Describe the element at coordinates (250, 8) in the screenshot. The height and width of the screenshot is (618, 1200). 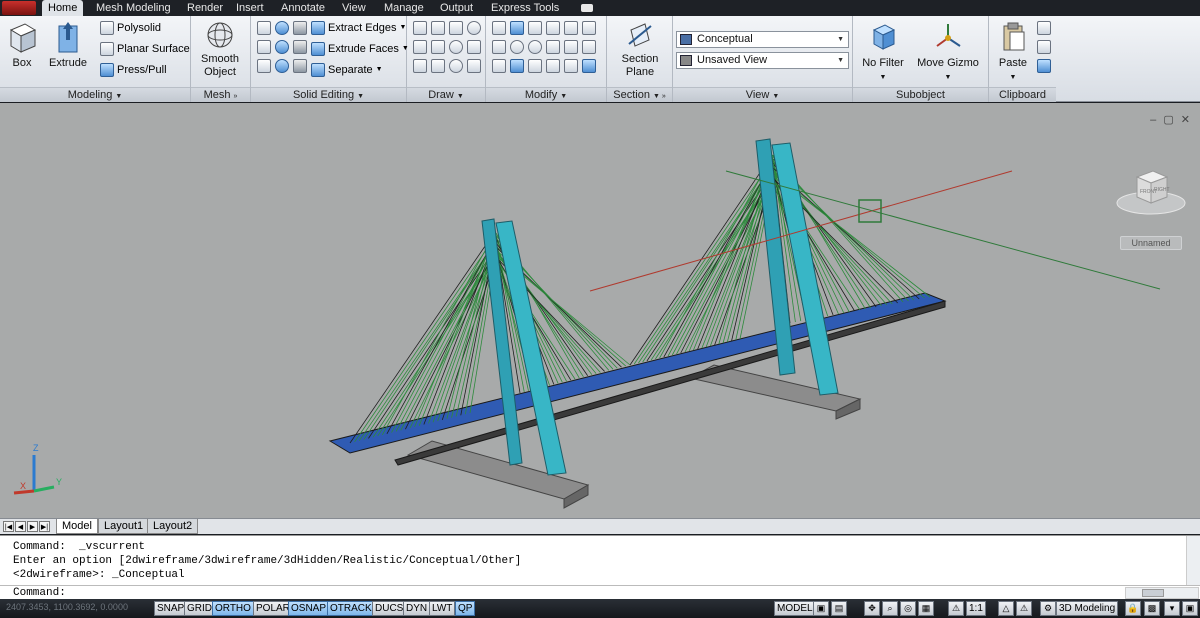
I see `tab-insert: Insert` at that location.